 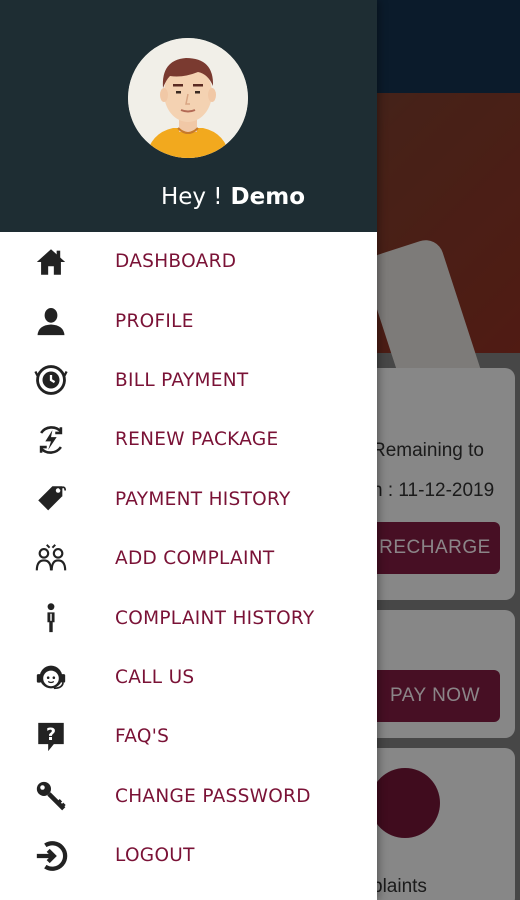 What do you see at coordinates (176, 262) in the screenshot?
I see `menu-label-dashboard: DASHBOARD` at bounding box center [176, 262].